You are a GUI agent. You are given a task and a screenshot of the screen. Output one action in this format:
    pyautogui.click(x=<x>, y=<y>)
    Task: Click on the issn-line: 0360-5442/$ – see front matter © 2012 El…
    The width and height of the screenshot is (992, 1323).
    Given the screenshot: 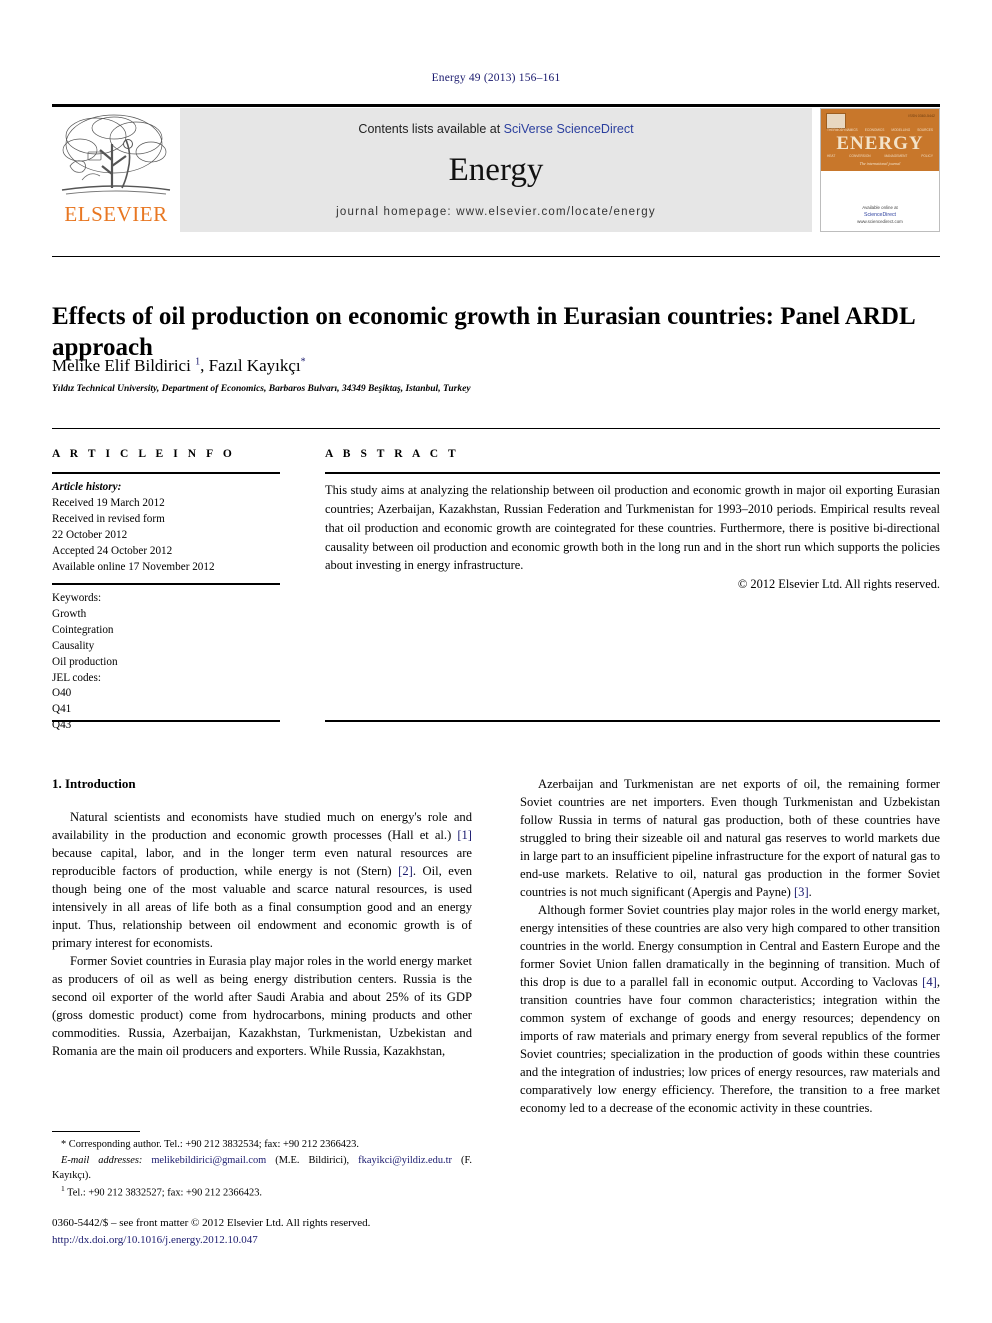 What is the action you would take?
    pyautogui.click(x=211, y=1223)
    